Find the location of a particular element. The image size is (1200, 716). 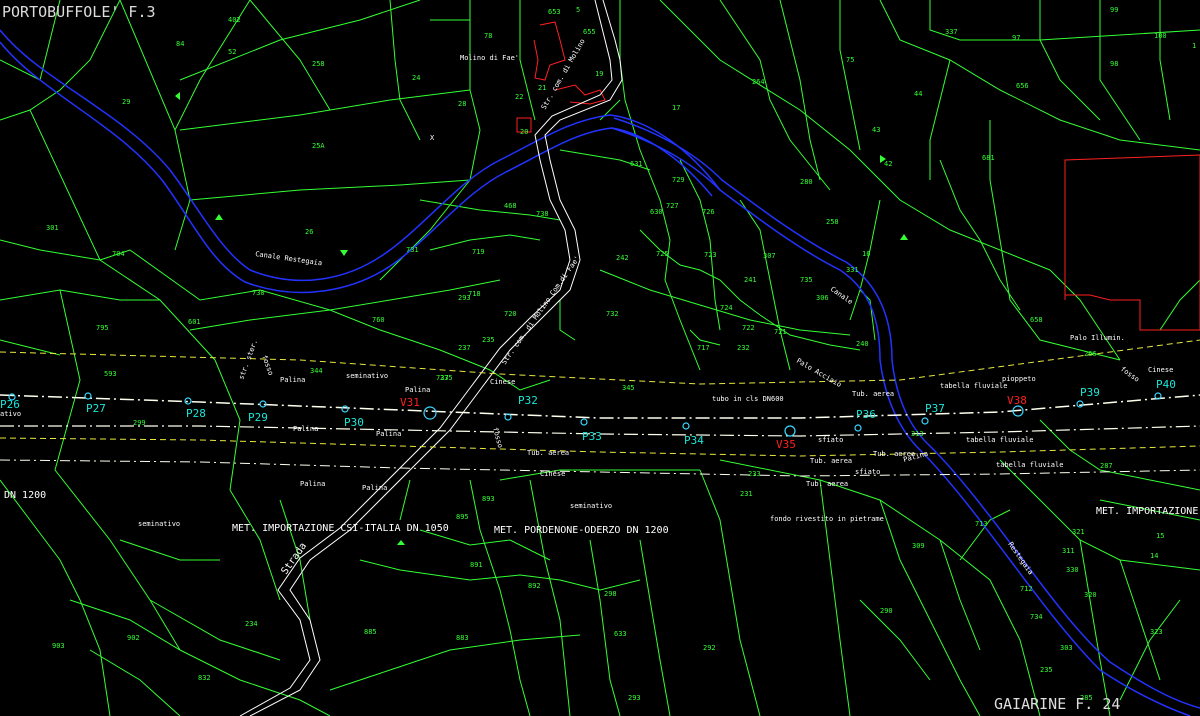

parcel-number: 883 is located at coordinates (462, 638).